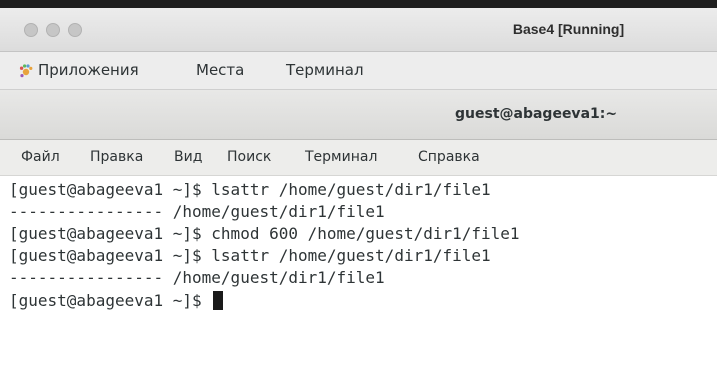 This screenshot has height=372, width=717. Describe the element at coordinates (358, 30) in the screenshot. I see `vm-window-titlebar: Base4 [Running]` at that location.